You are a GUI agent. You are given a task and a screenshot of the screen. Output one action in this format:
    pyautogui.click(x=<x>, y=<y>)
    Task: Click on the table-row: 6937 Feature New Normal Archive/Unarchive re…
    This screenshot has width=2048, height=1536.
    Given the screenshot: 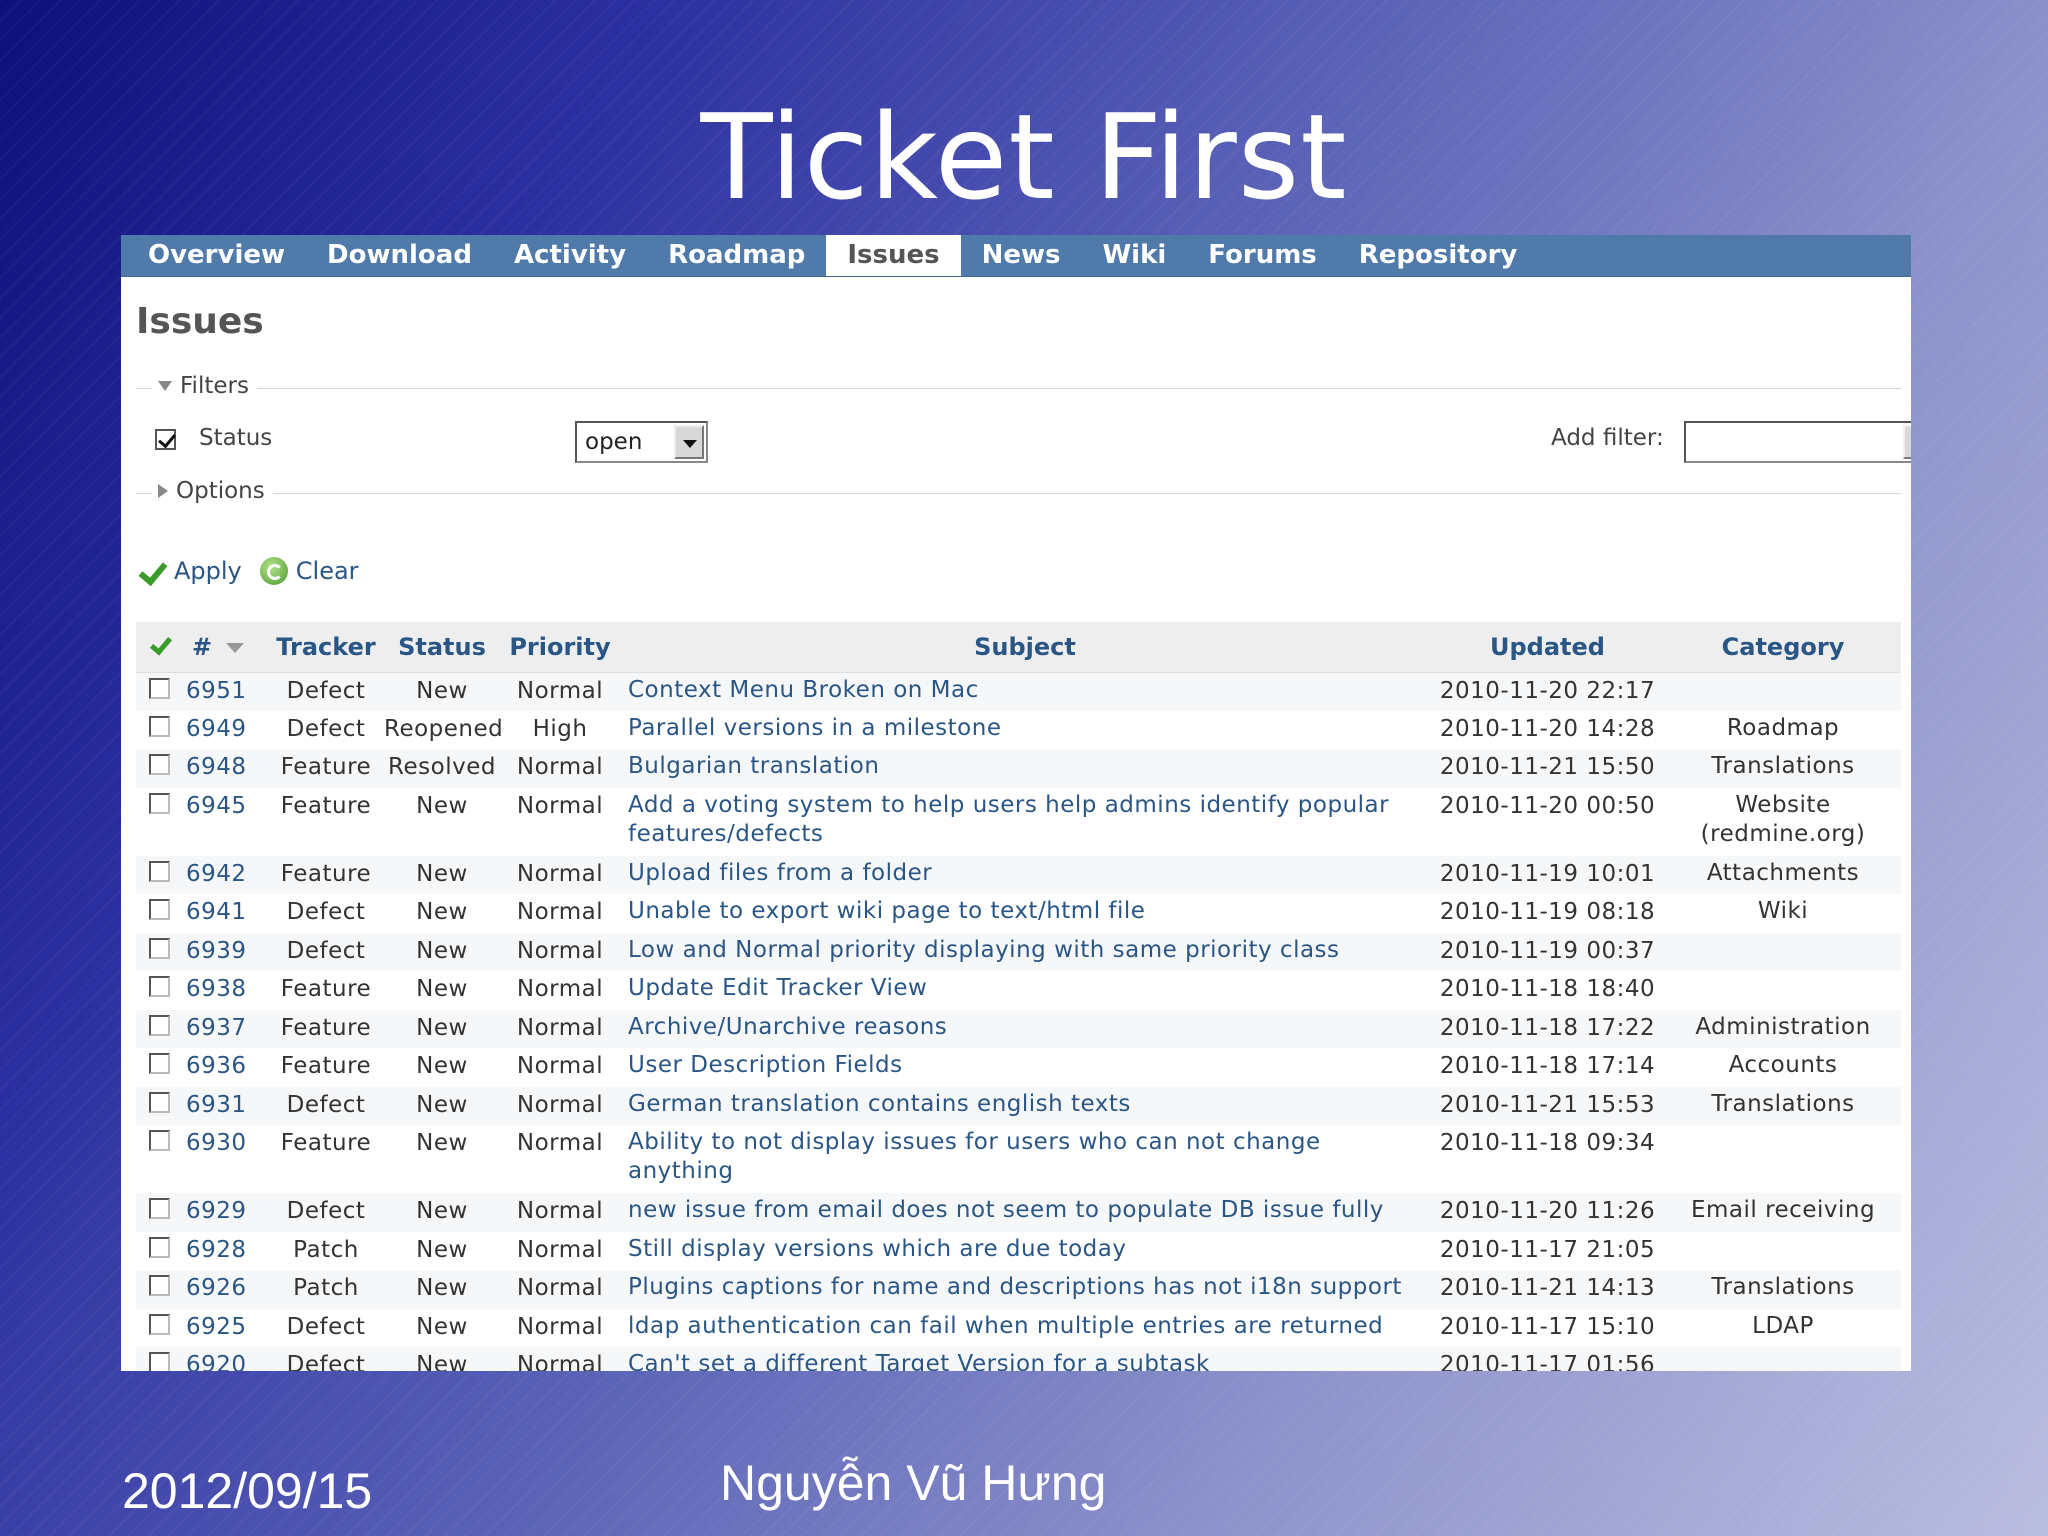 What is the action you would take?
    pyautogui.click(x=1018, y=1029)
    